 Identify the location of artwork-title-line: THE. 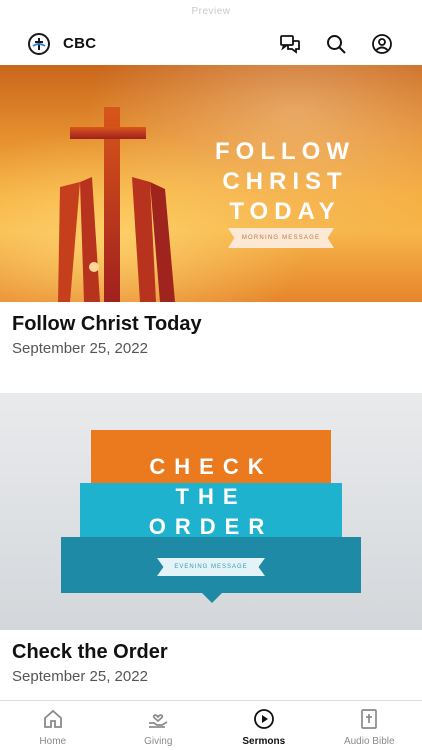
(211, 496).